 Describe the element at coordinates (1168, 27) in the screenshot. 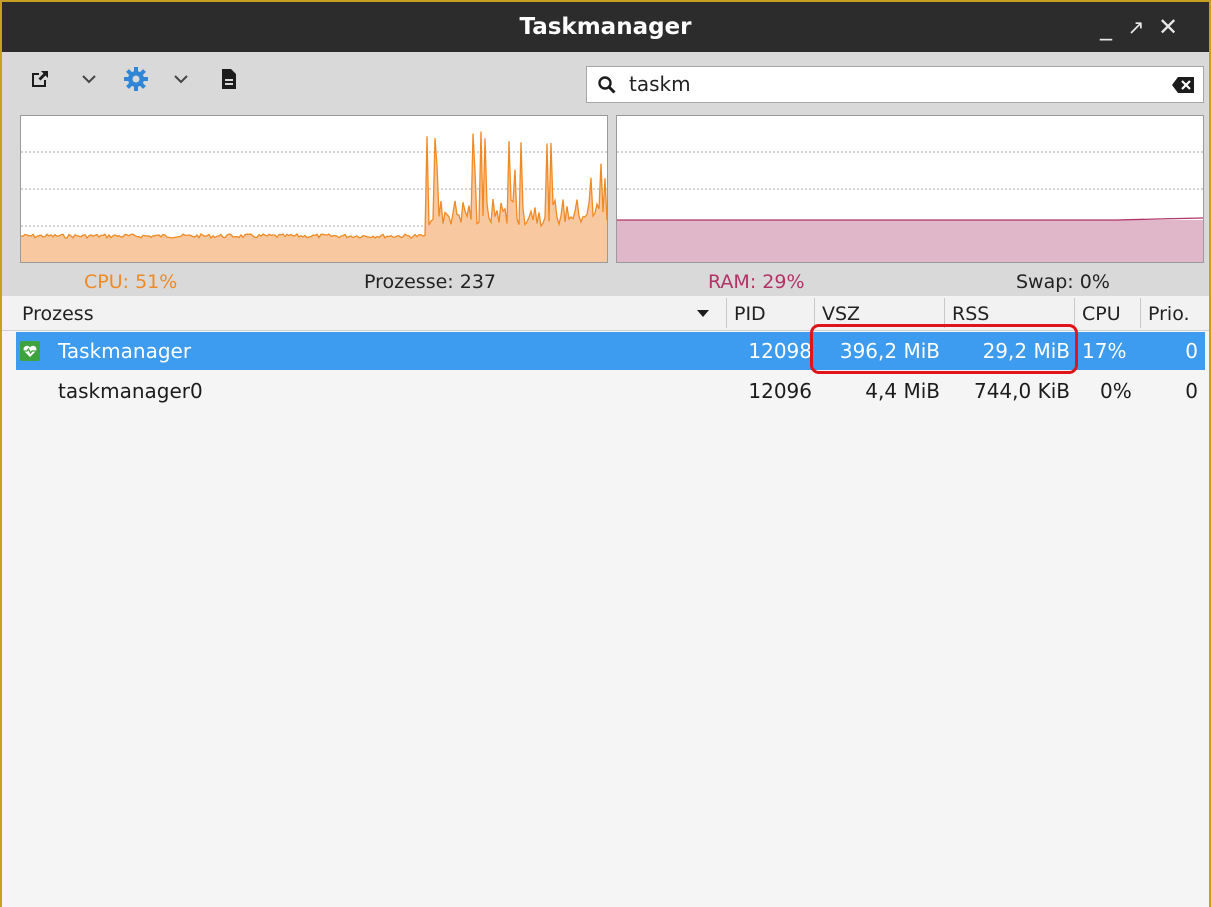

I see `close-button: ✕` at that location.